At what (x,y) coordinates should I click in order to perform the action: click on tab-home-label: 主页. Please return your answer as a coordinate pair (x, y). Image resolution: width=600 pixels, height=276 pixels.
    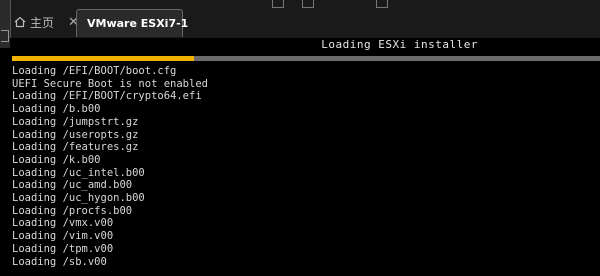
    Looking at the image, I should click on (42, 22).